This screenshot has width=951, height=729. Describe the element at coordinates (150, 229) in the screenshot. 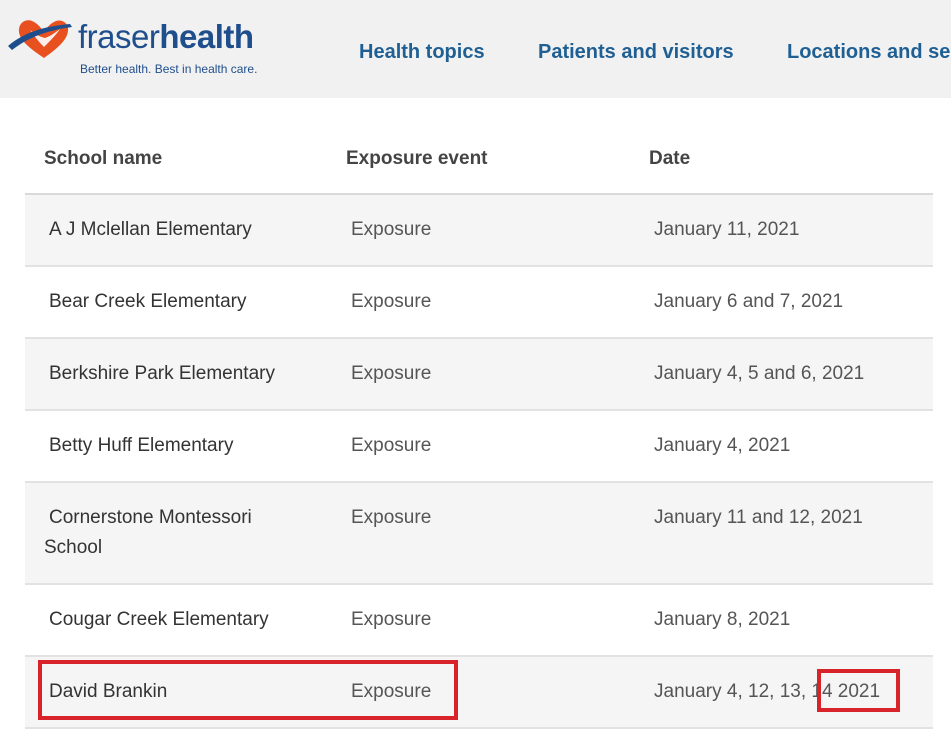

I see `school-name-cell: A J Mclellan Elementary` at that location.